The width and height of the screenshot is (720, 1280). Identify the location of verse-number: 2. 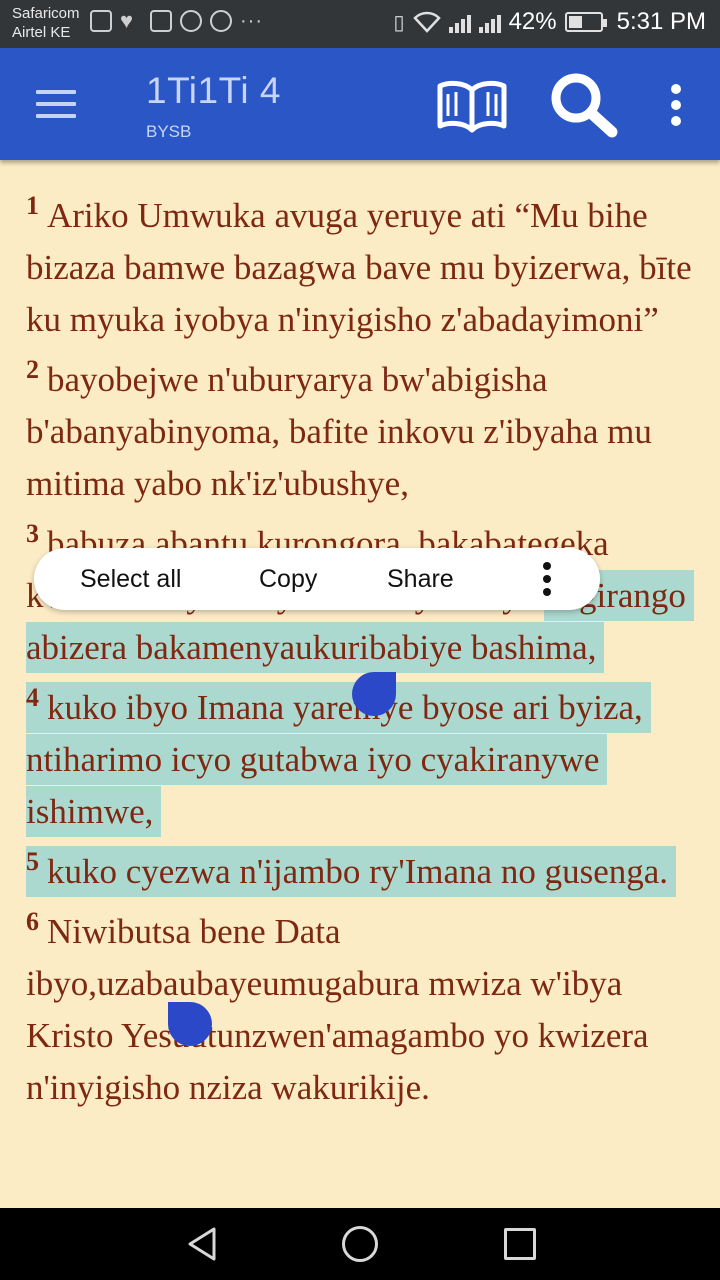
(32, 370).